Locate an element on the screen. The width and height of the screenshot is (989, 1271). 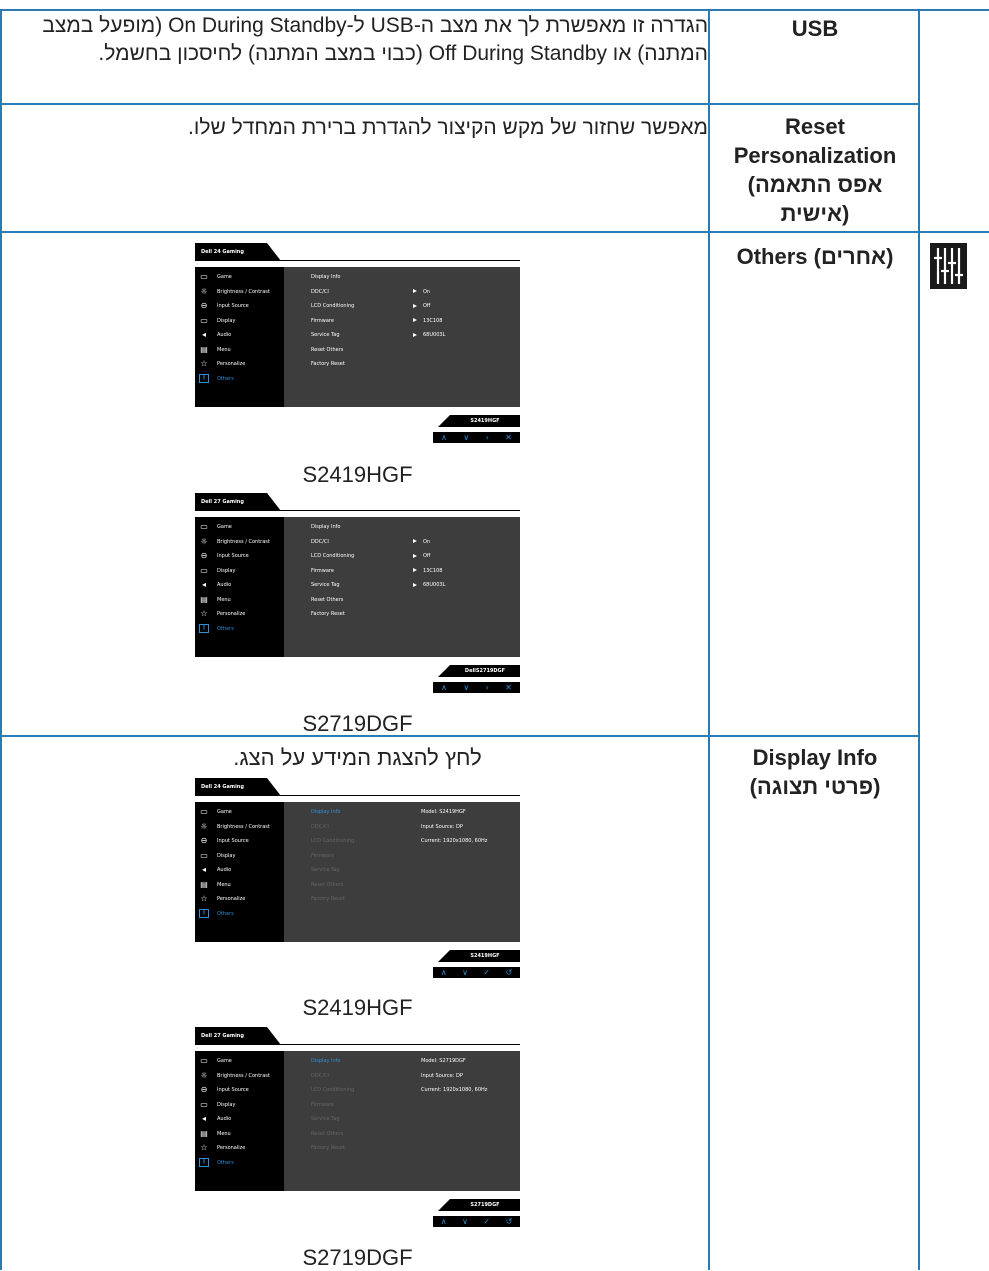
value-text: On is located at coordinates (427, 291).